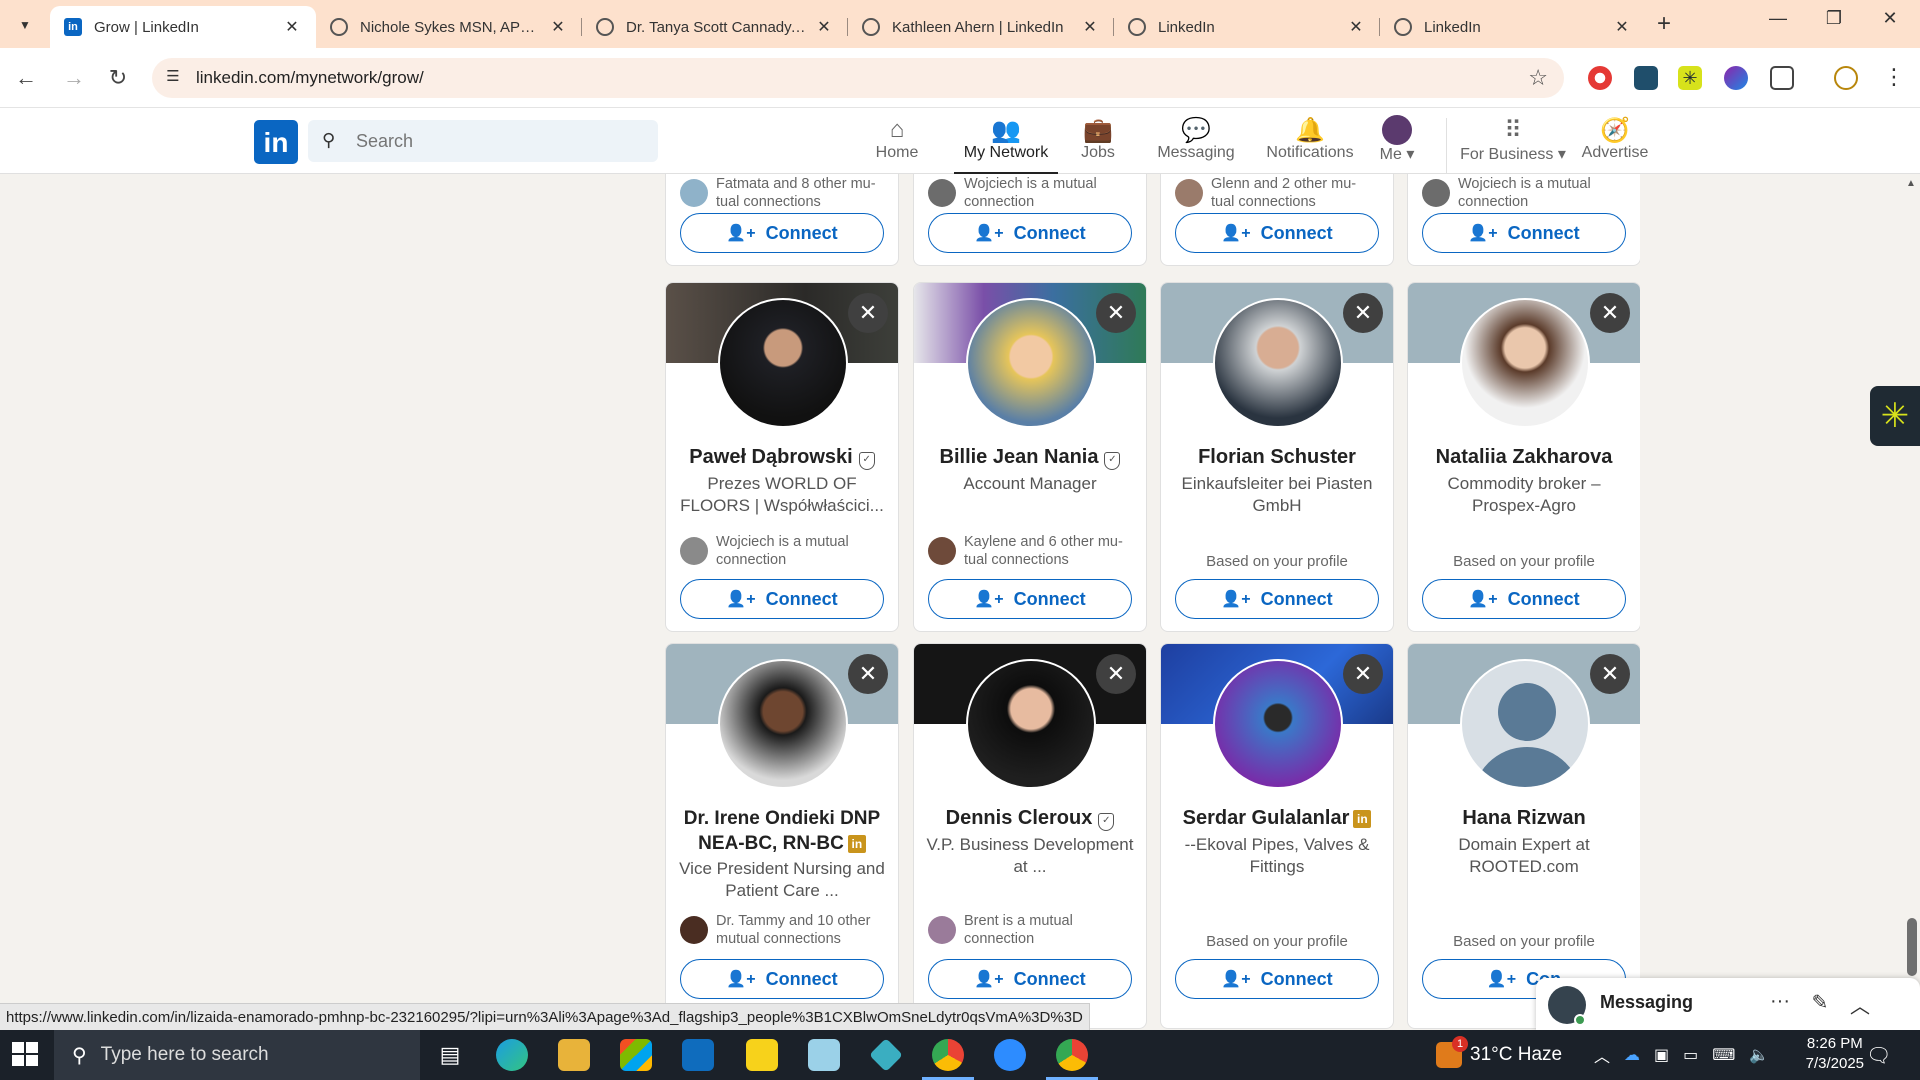 The image size is (1920, 1080). I want to click on person-name: Dr. Irene Ondieki DNP NEA-BC, RN-BC in, so click(782, 831).